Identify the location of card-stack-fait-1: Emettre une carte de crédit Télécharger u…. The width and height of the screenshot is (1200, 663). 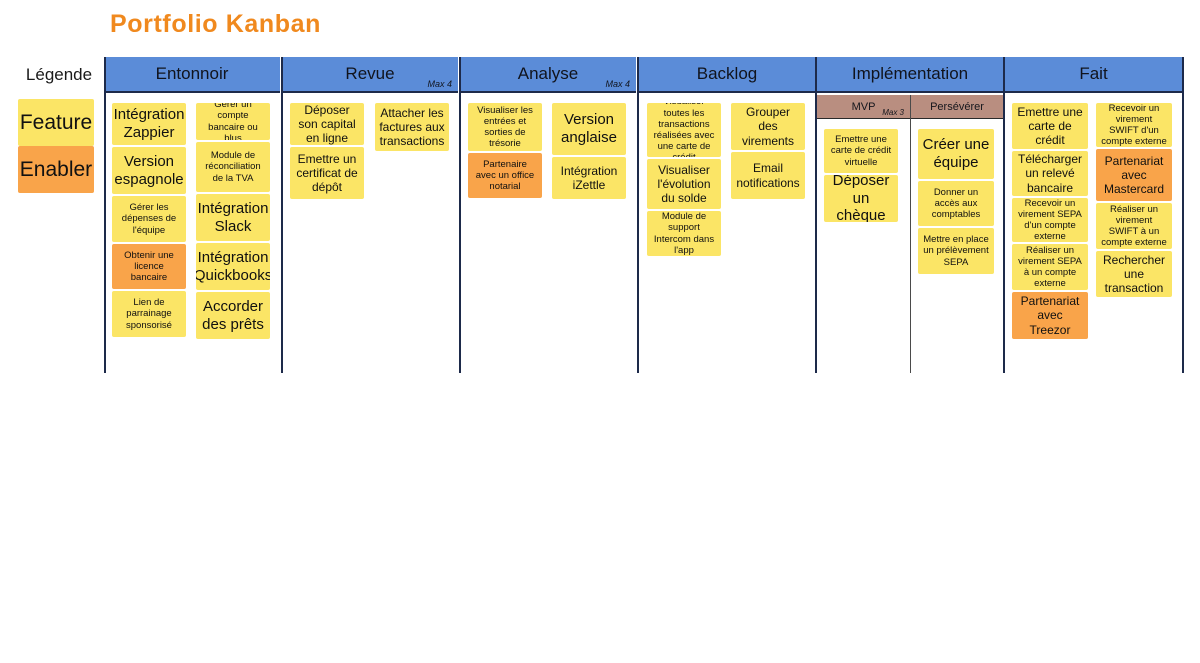
(1050, 222).